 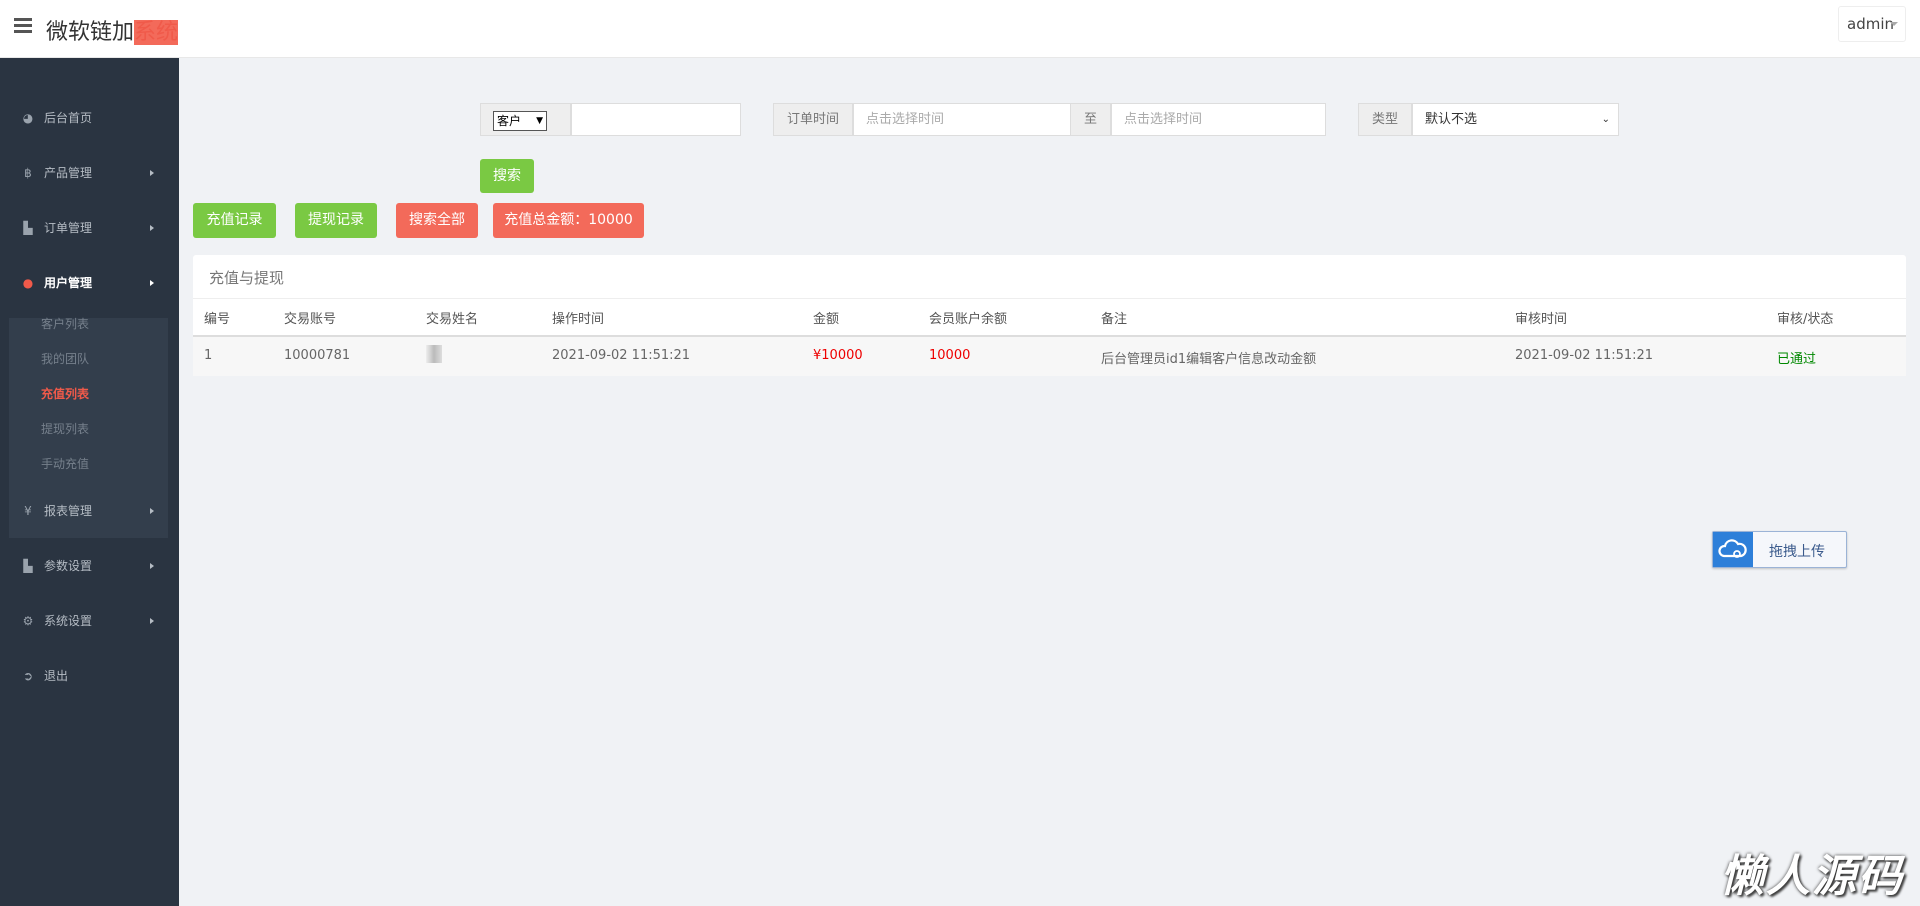 I want to click on column-header: 备注, so click(x=1114, y=319).